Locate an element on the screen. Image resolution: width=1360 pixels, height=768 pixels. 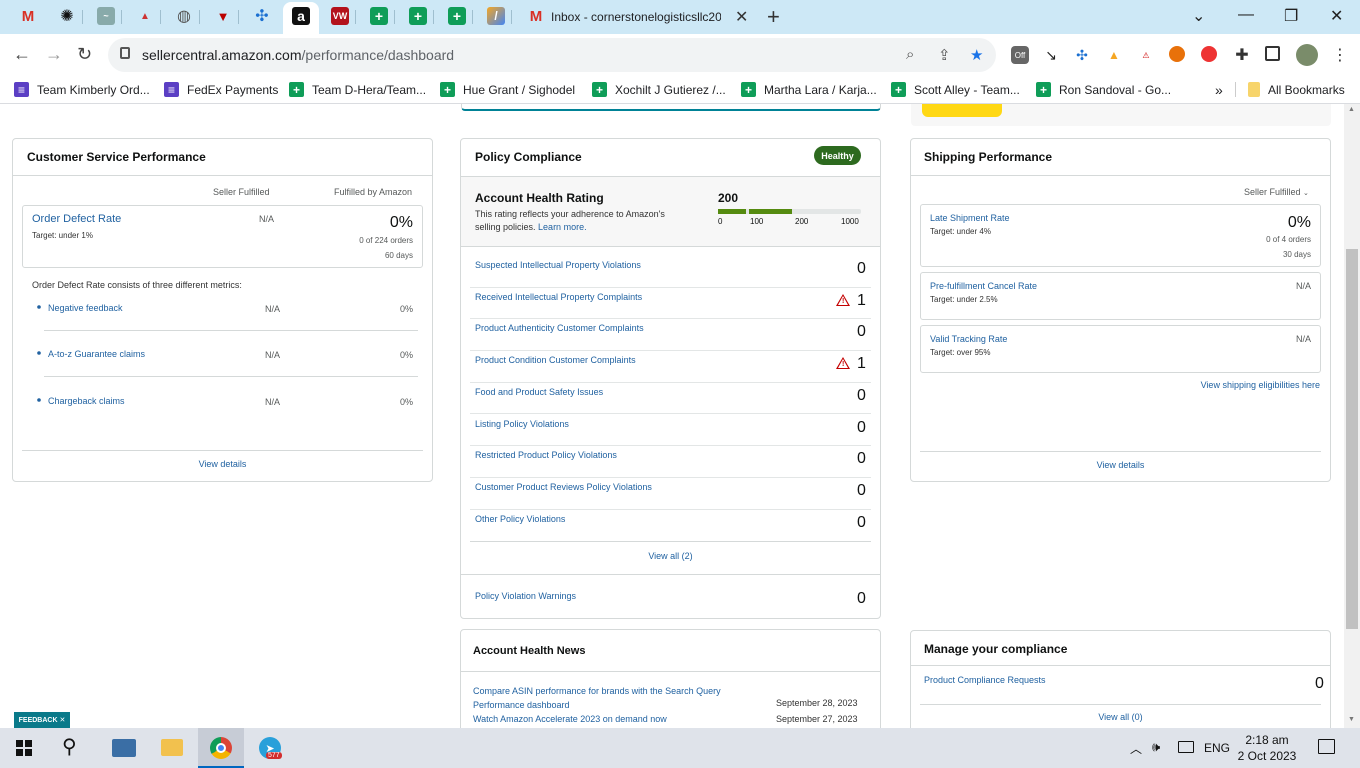
page-scrollbar: ▲ ▼ is located at coordinates (1352, 416).